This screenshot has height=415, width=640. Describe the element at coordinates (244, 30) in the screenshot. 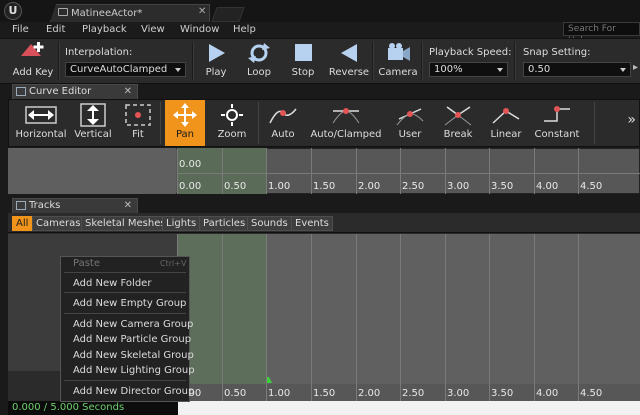

I see `menu-help: Help` at that location.